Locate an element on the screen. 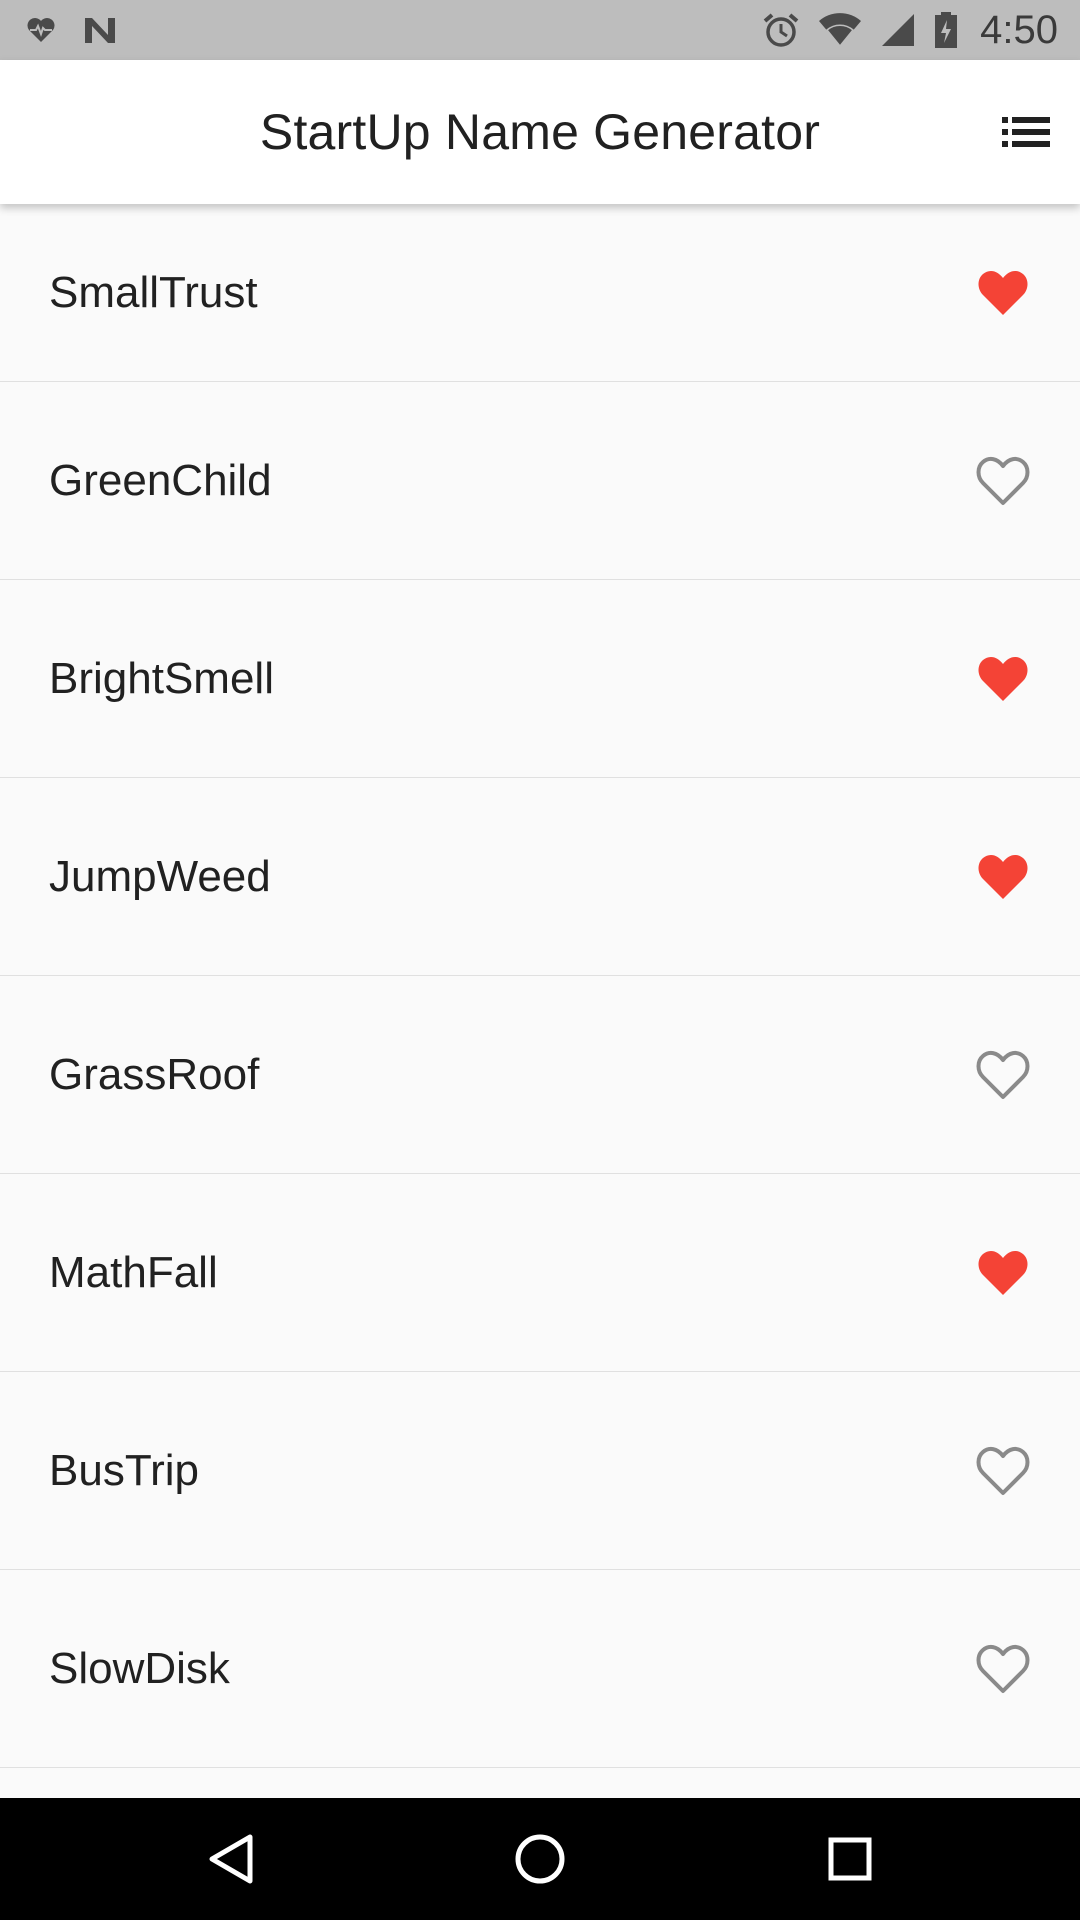 This screenshot has height=1920, width=1080. app-bar: StartUp Name Generator is located at coordinates (540, 132).